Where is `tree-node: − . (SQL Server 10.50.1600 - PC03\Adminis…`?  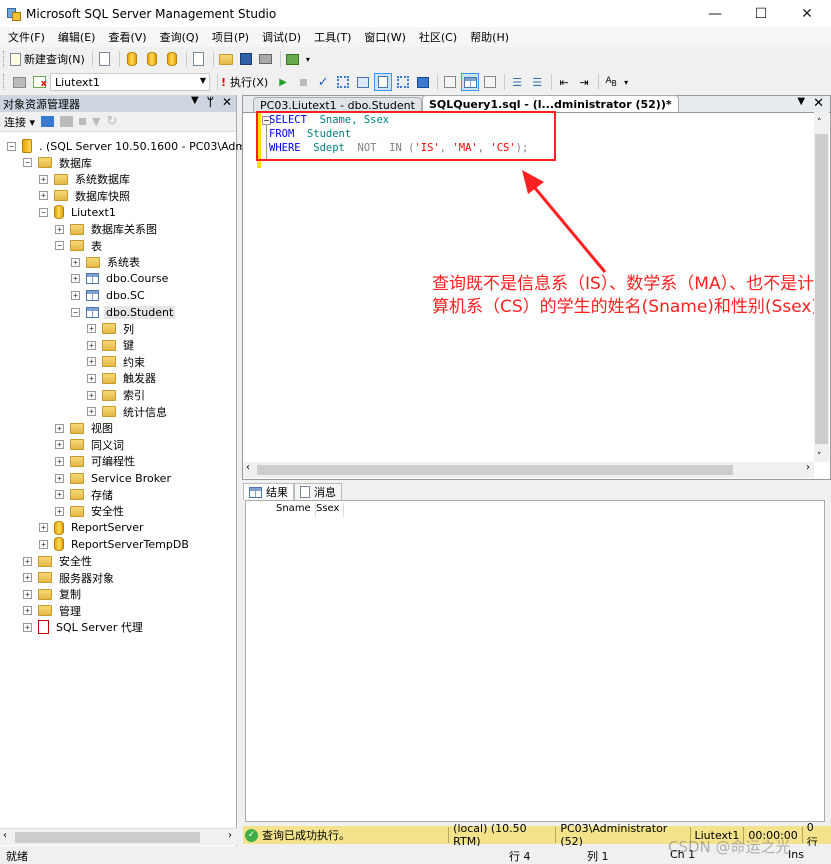 tree-node: − . (SQL Server 10.50.1600 - PC03\Adminis… is located at coordinates (139, 146).